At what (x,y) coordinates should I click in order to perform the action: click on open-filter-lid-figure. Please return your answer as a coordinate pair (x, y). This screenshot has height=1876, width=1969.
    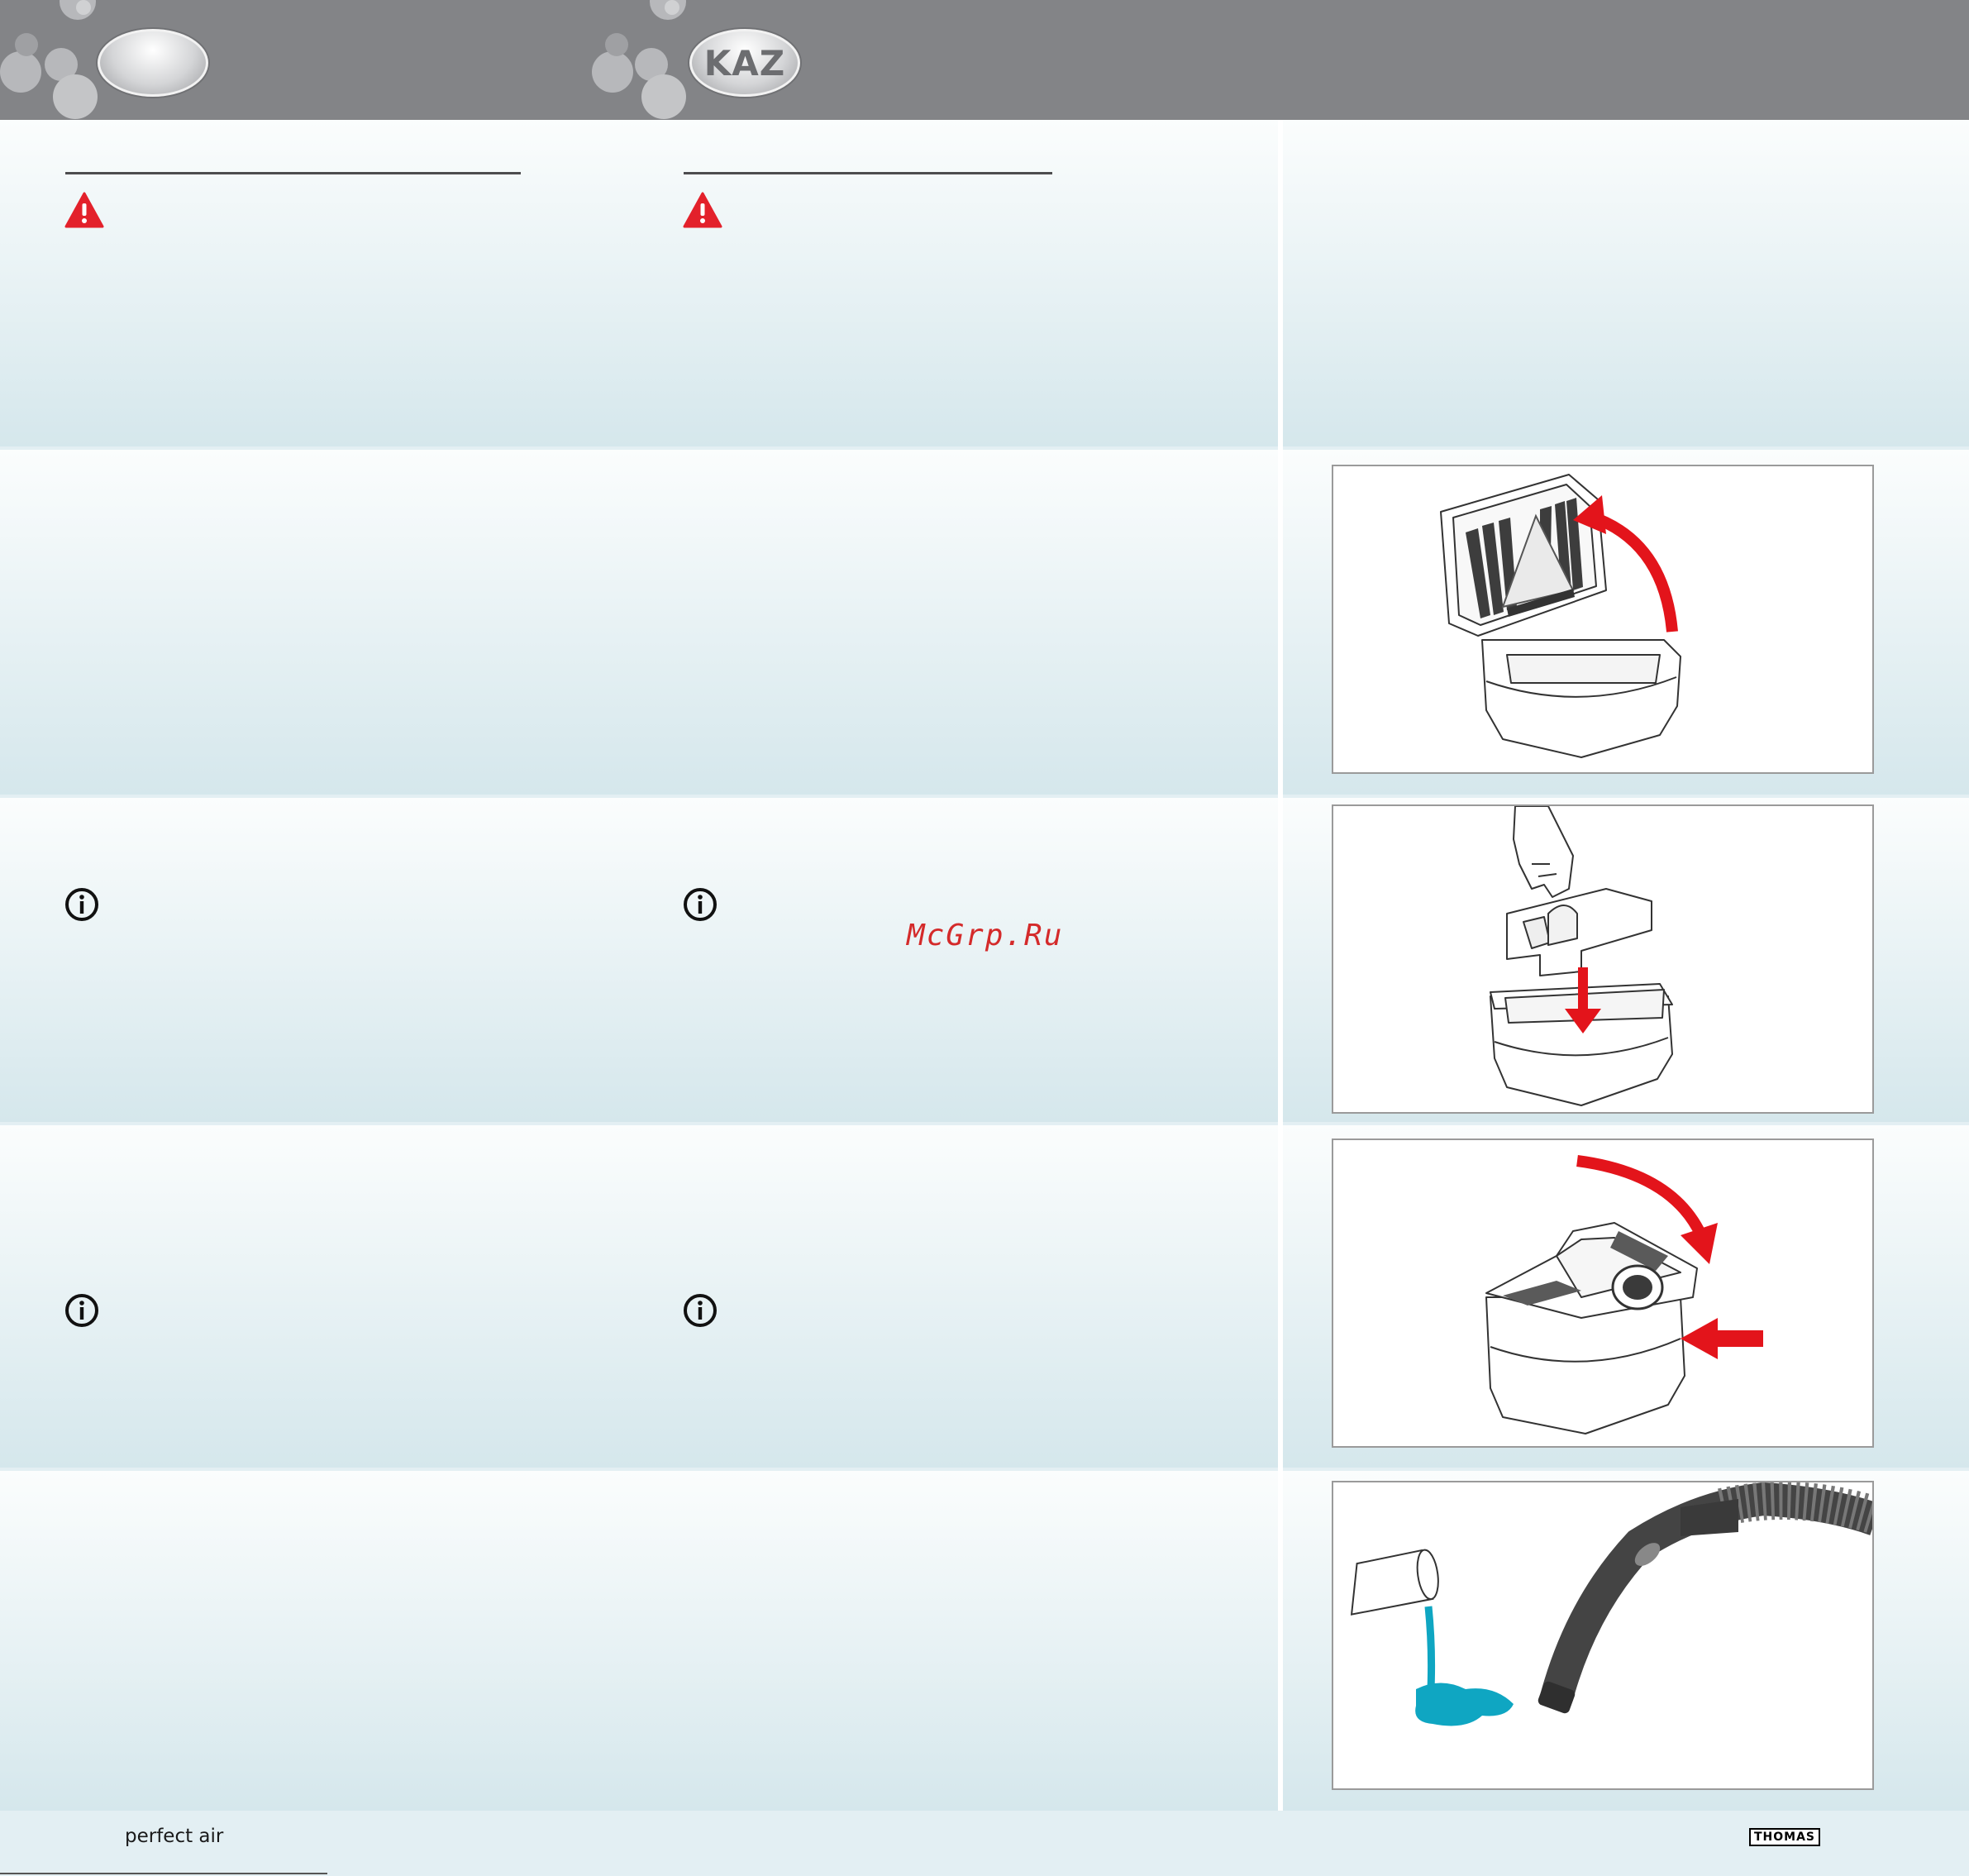
    Looking at the image, I should click on (1603, 619).